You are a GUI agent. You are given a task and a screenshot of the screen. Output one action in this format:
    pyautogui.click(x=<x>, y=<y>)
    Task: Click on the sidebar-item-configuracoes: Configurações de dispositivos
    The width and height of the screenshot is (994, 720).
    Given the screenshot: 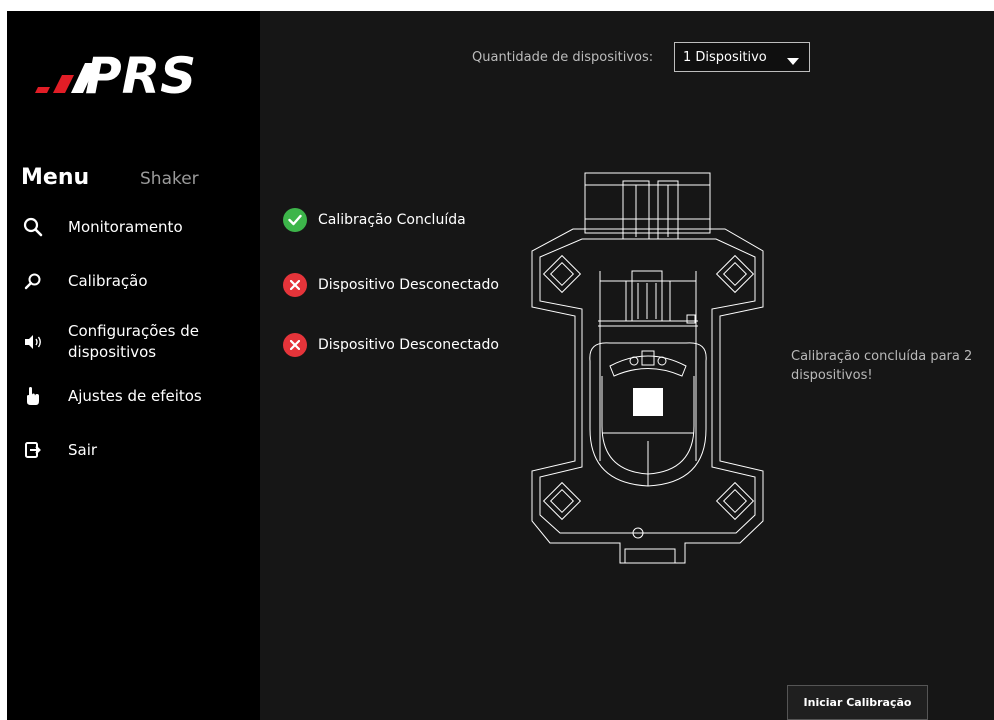 What is the action you would take?
    pyautogui.click(x=133, y=342)
    